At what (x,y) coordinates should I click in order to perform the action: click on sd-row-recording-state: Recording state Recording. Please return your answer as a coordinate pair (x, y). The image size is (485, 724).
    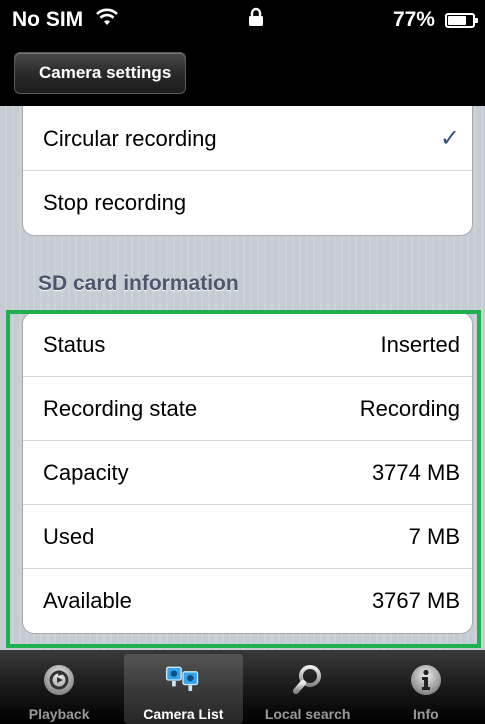
    Looking at the image, I should click on (247, 409).